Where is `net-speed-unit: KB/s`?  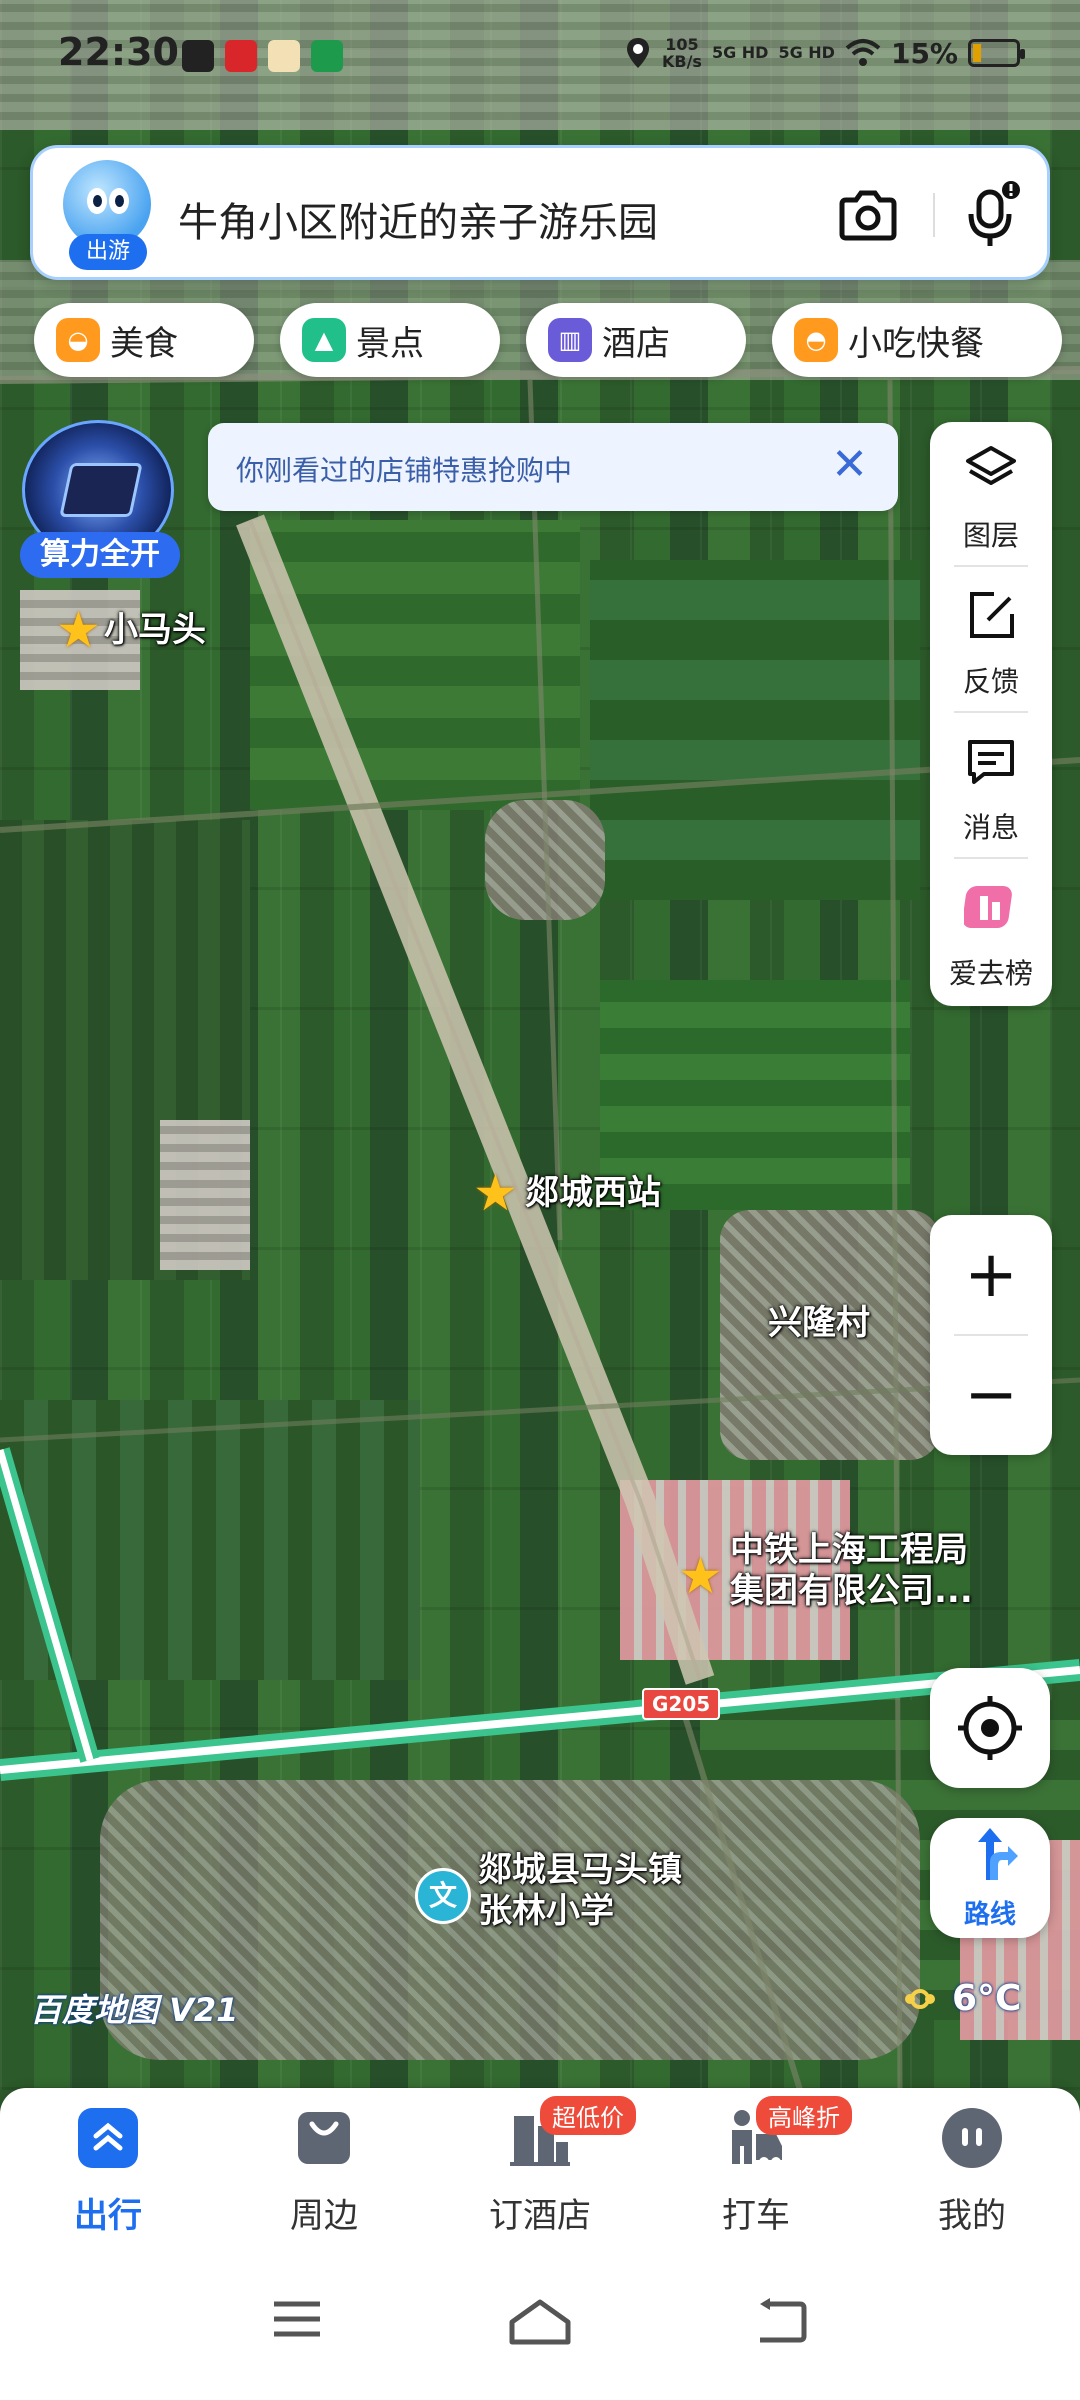
net-speed-unit: KB/s is located at coordinates (681, 61).